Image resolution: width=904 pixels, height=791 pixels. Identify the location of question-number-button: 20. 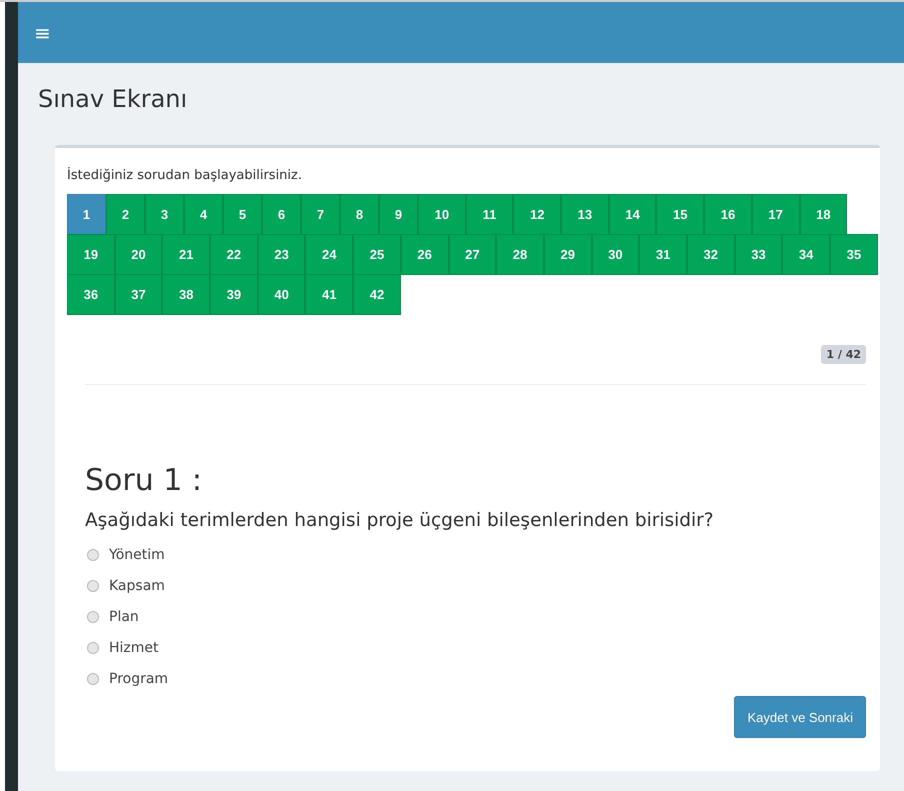
(138, 254).